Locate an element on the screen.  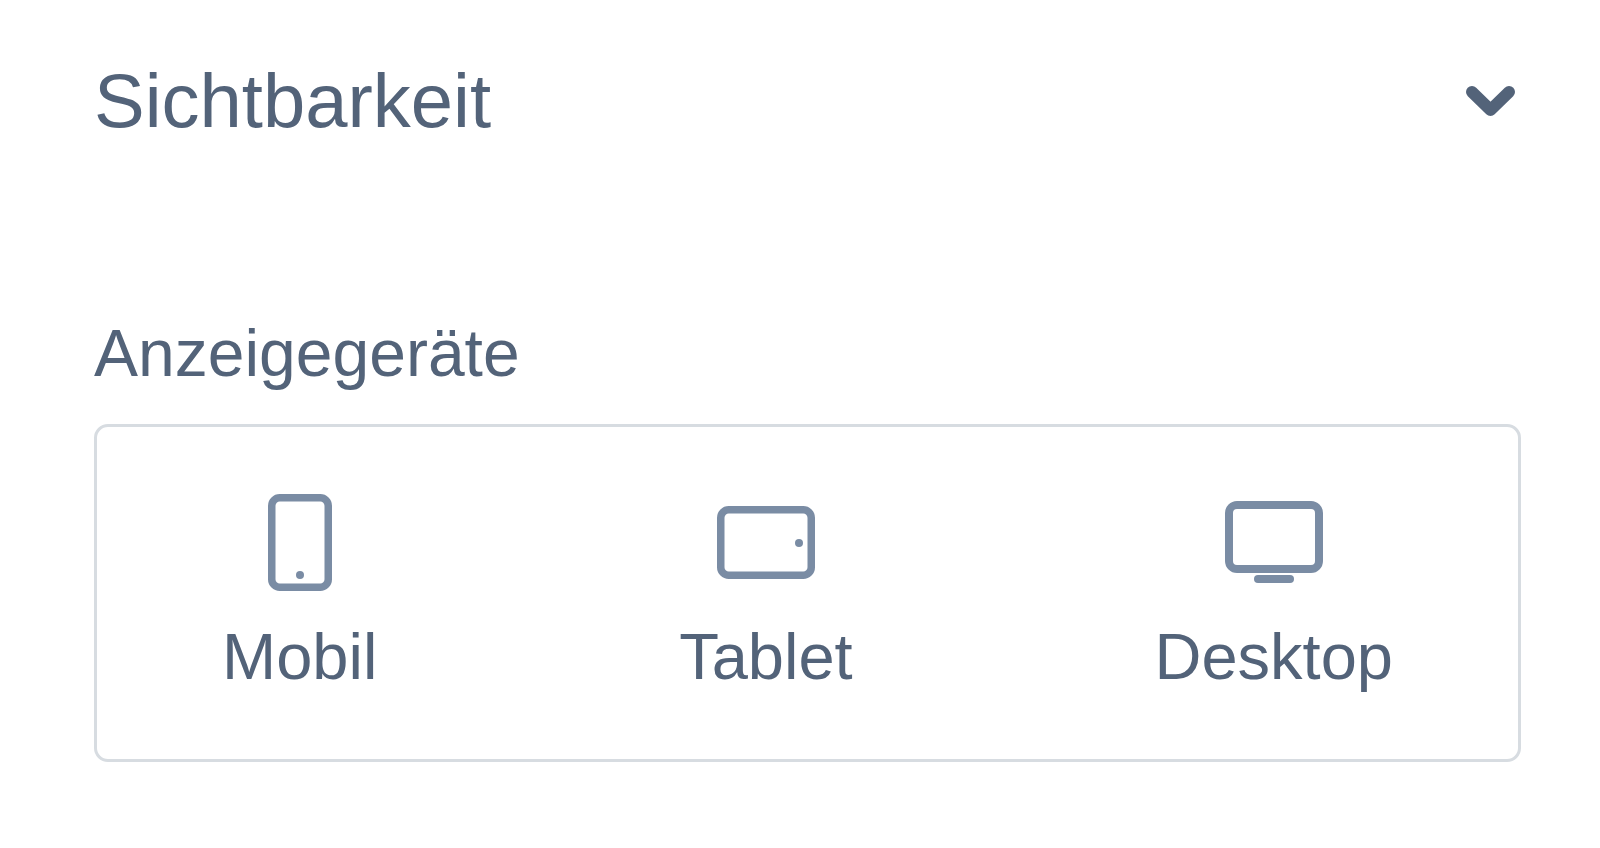
chevron-down-icon is located at coordinates (1490, 100).